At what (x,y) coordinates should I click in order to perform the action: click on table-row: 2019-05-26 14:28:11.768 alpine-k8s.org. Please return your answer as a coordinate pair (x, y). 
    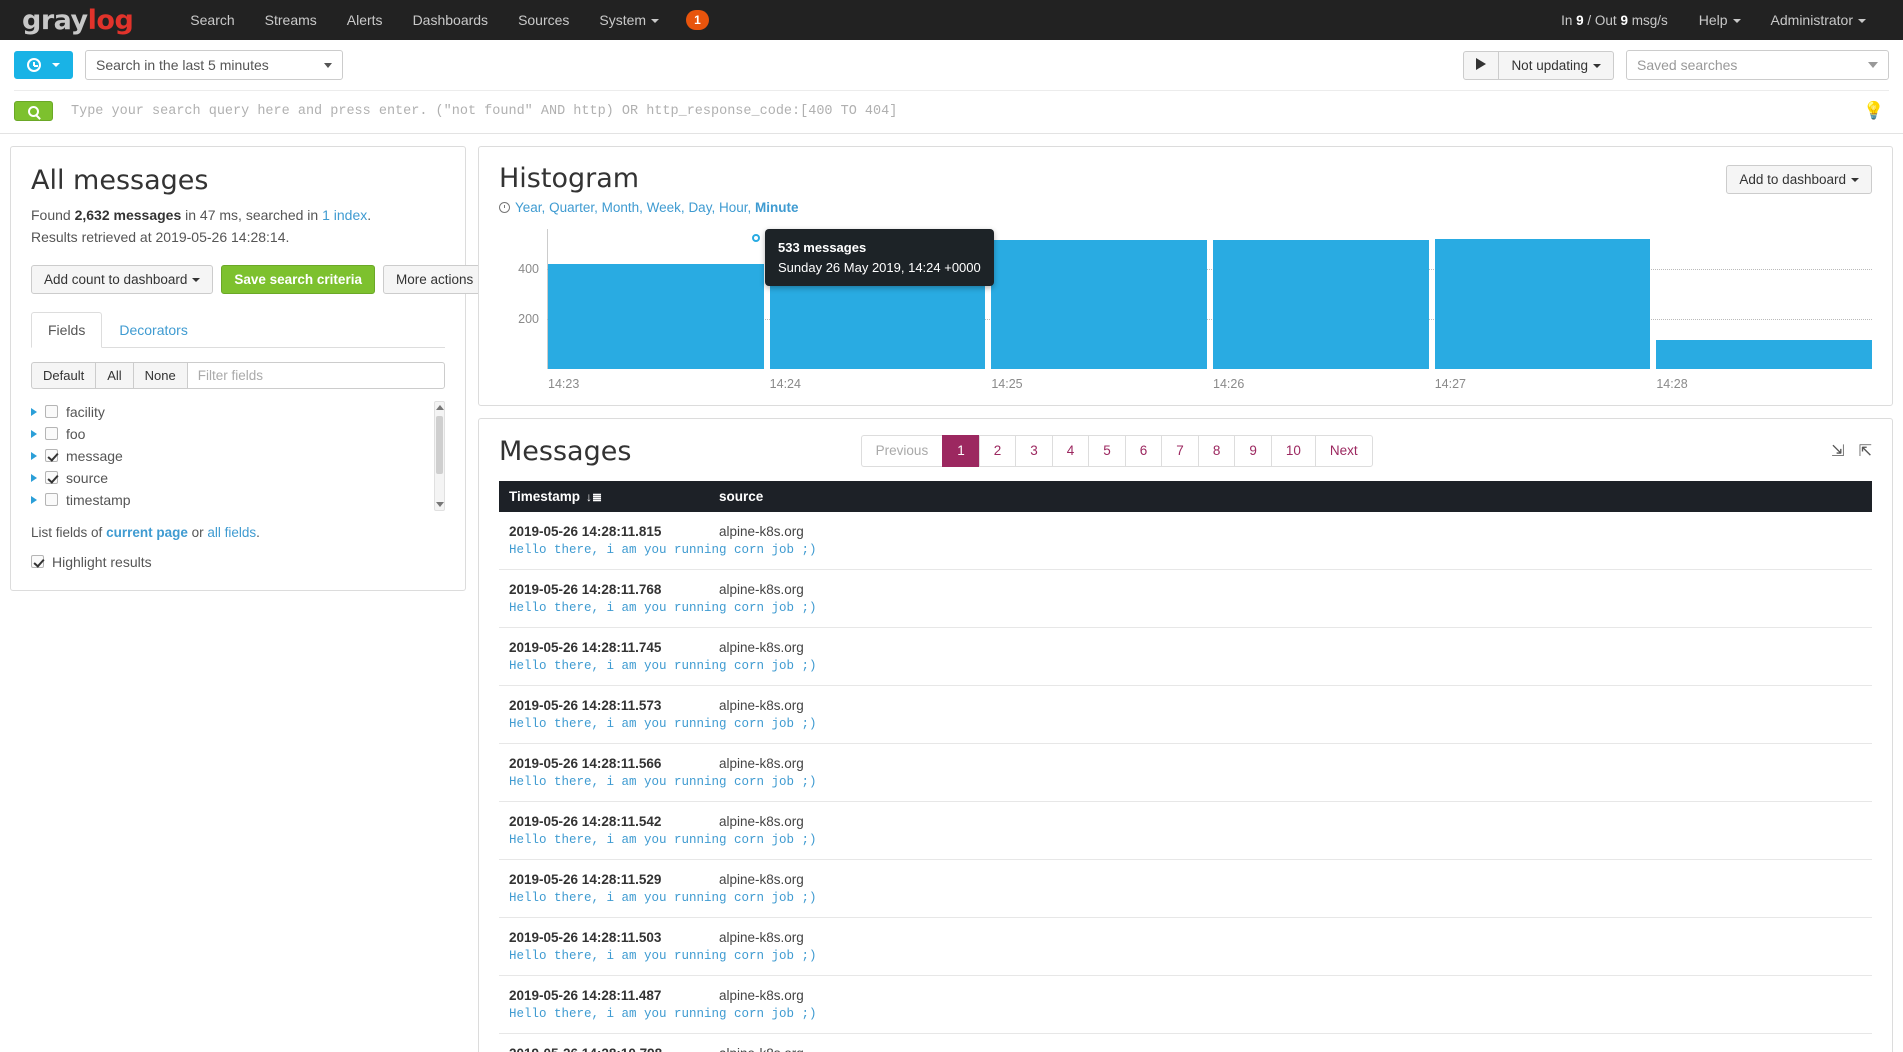
    Looking at the image, I should click on (1185, 584).